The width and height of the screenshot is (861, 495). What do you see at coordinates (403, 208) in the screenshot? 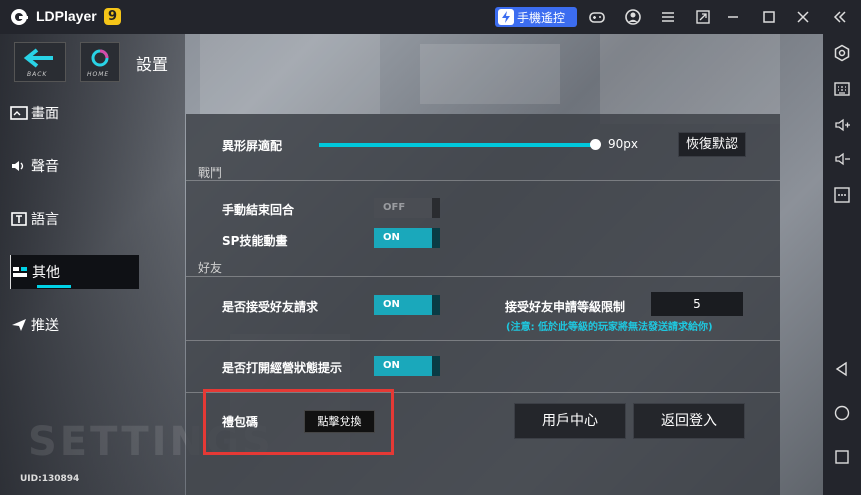
I see `toggle-state: OFF` at bounding box center [403, 208].